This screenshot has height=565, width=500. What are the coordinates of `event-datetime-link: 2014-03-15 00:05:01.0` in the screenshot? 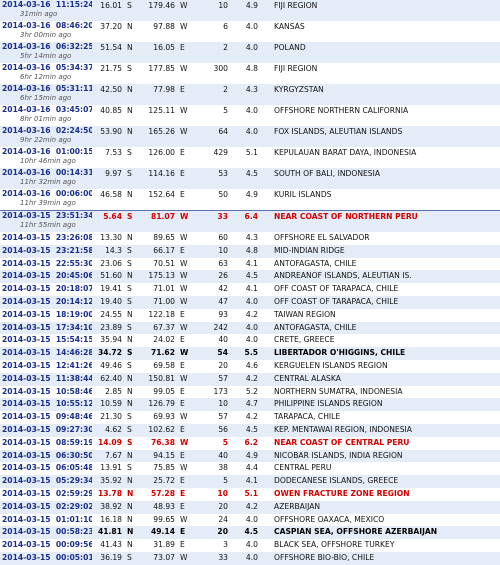 It's located at (47, 558).